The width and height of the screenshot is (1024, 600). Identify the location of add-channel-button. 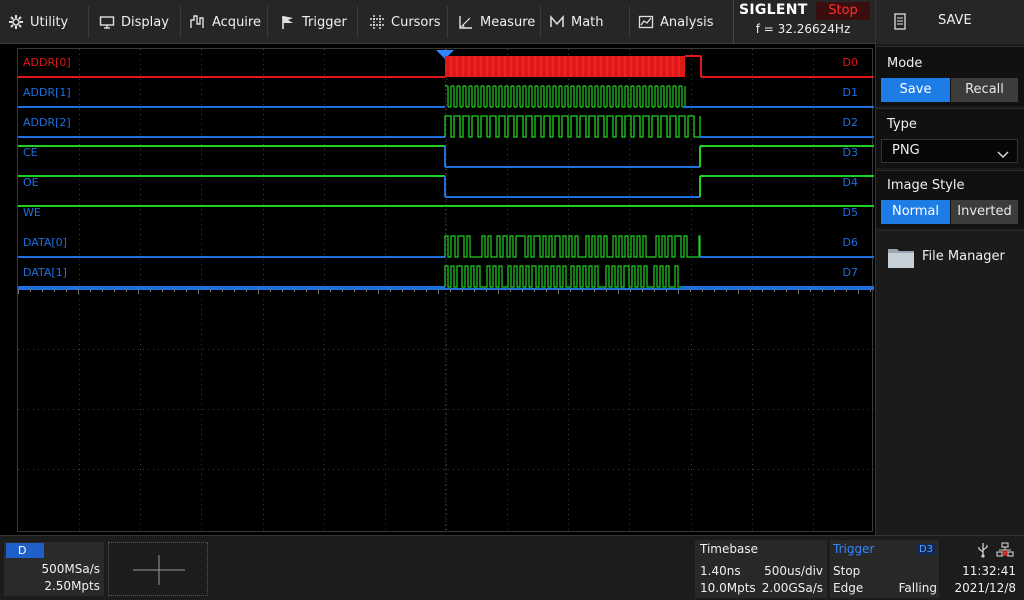
(158, 569).